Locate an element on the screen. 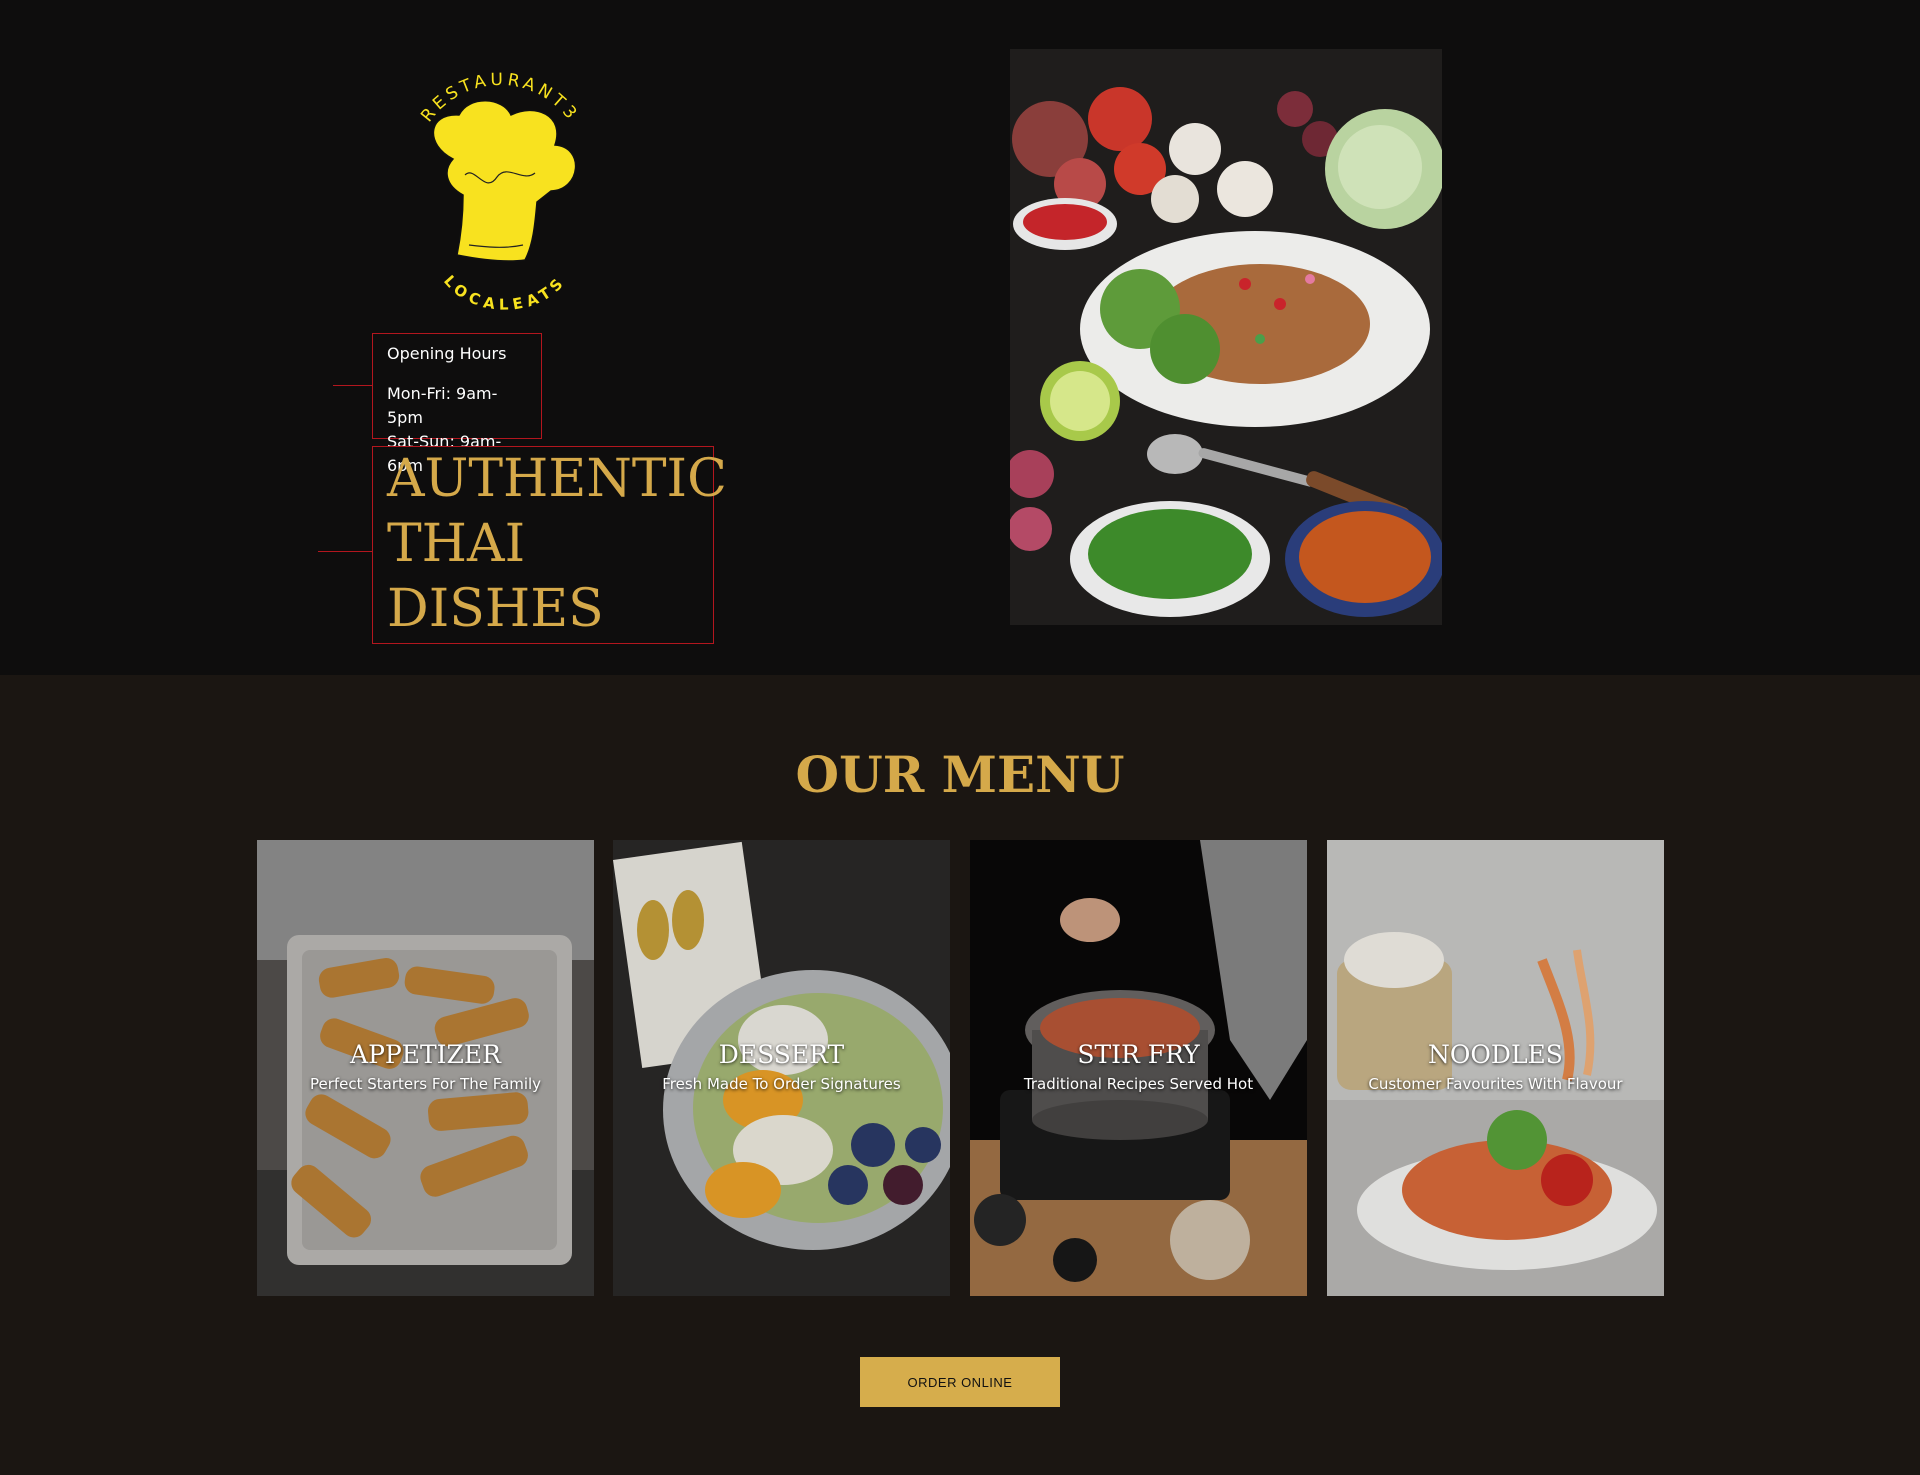 The image size is (1920, 1475). hero-food-photo is located at coordinates (1226, 337).